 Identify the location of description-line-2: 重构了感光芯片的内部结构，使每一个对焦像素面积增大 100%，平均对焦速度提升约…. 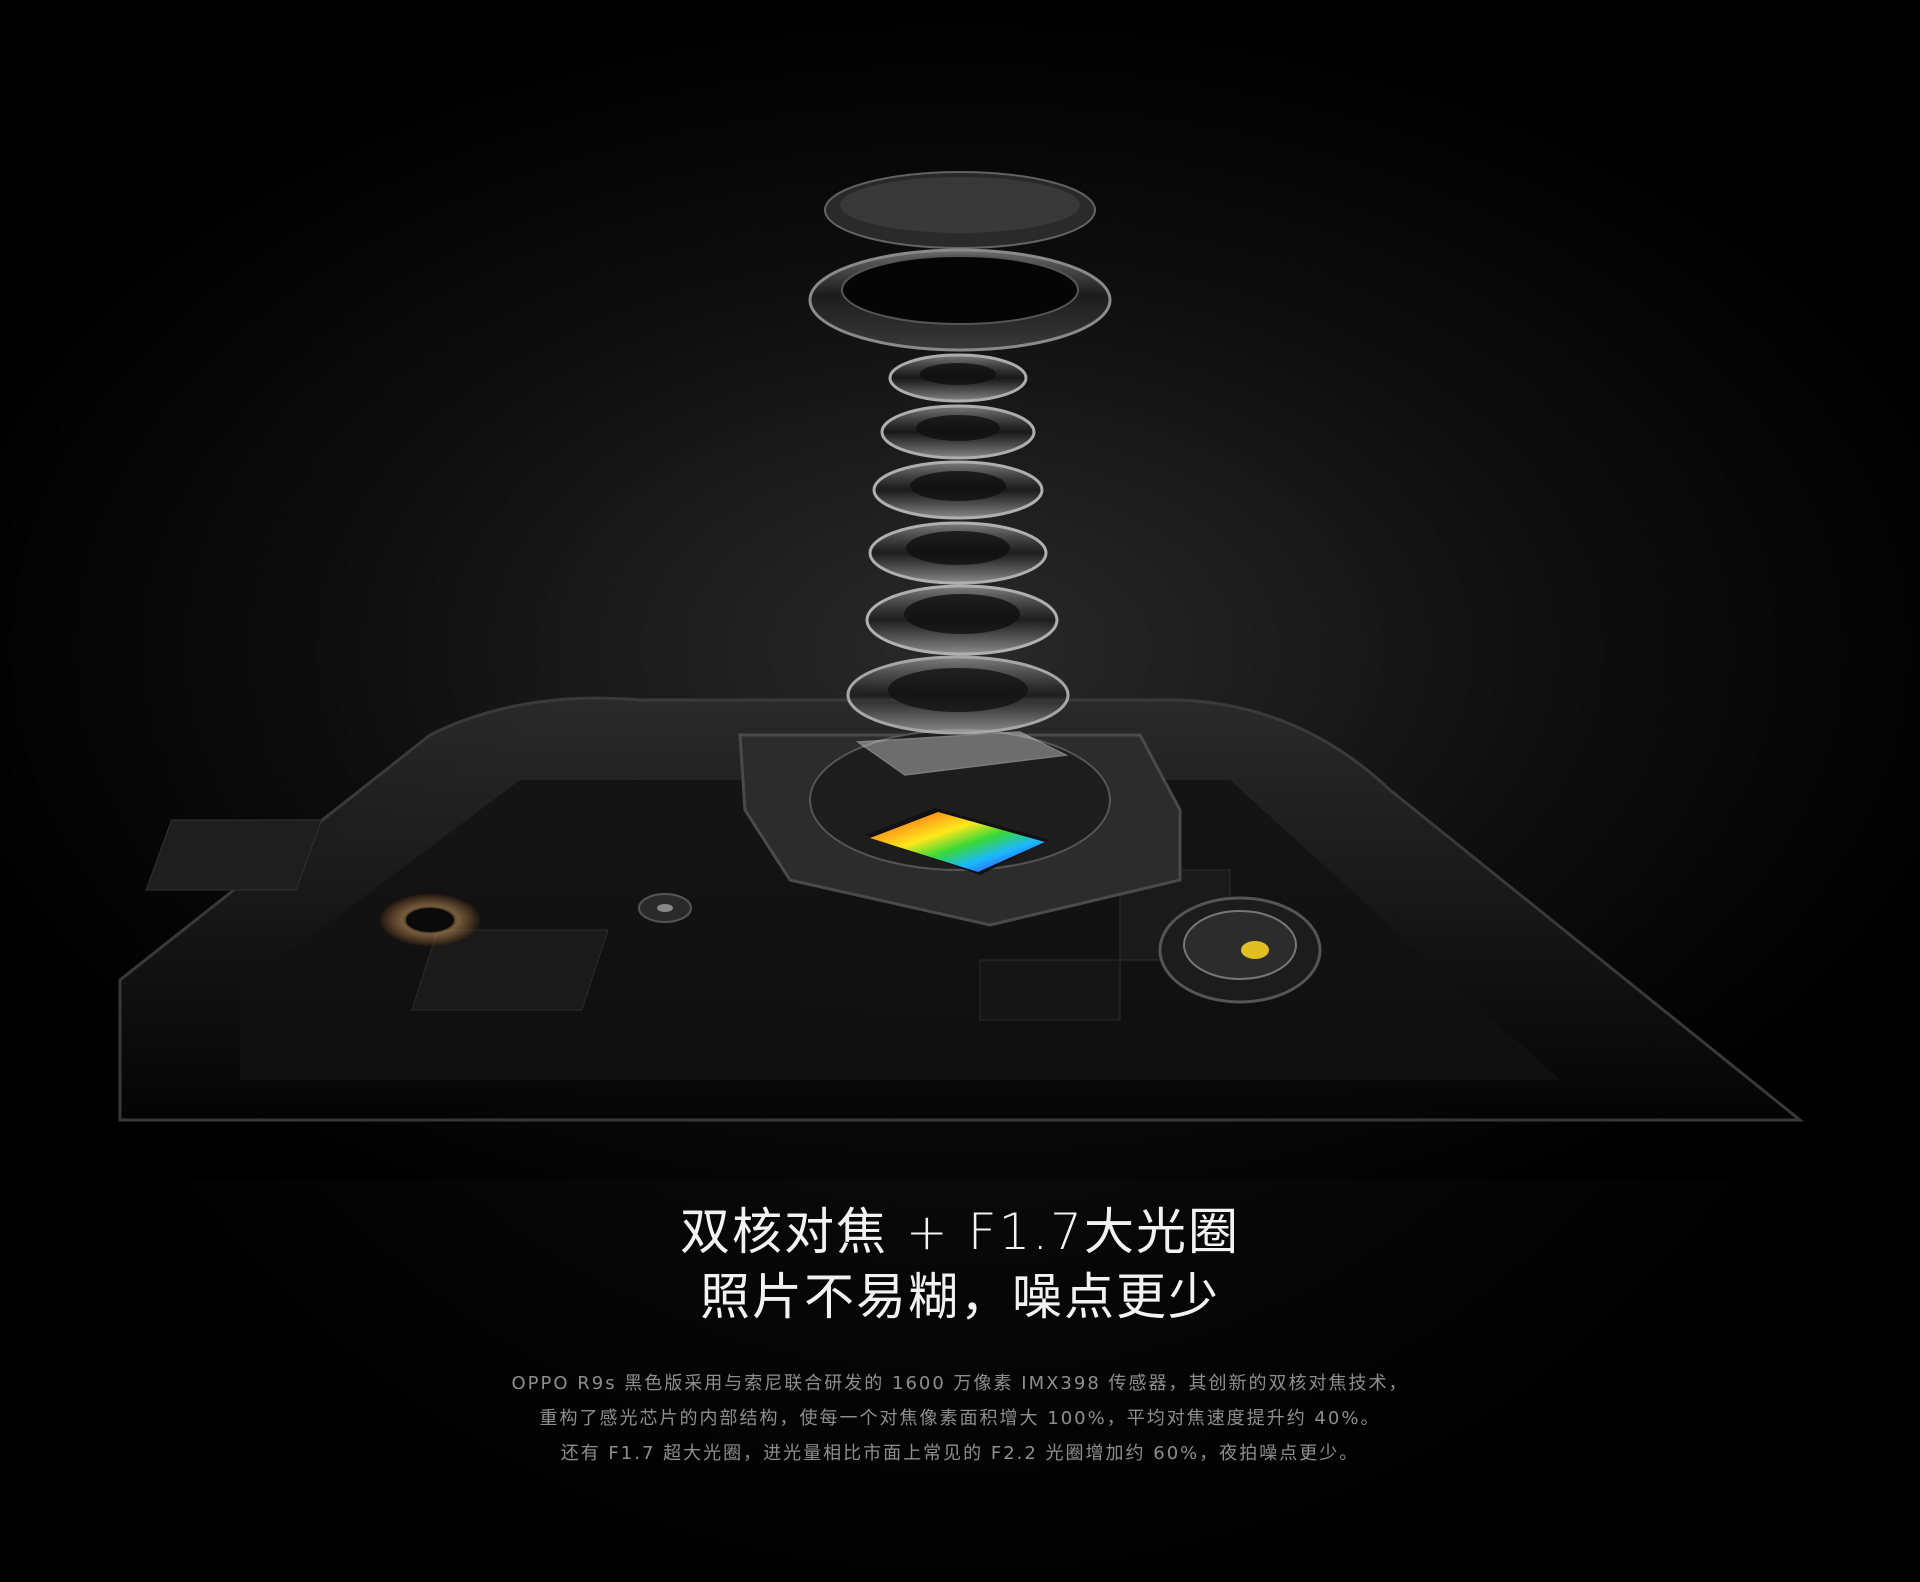
(960, 1418).